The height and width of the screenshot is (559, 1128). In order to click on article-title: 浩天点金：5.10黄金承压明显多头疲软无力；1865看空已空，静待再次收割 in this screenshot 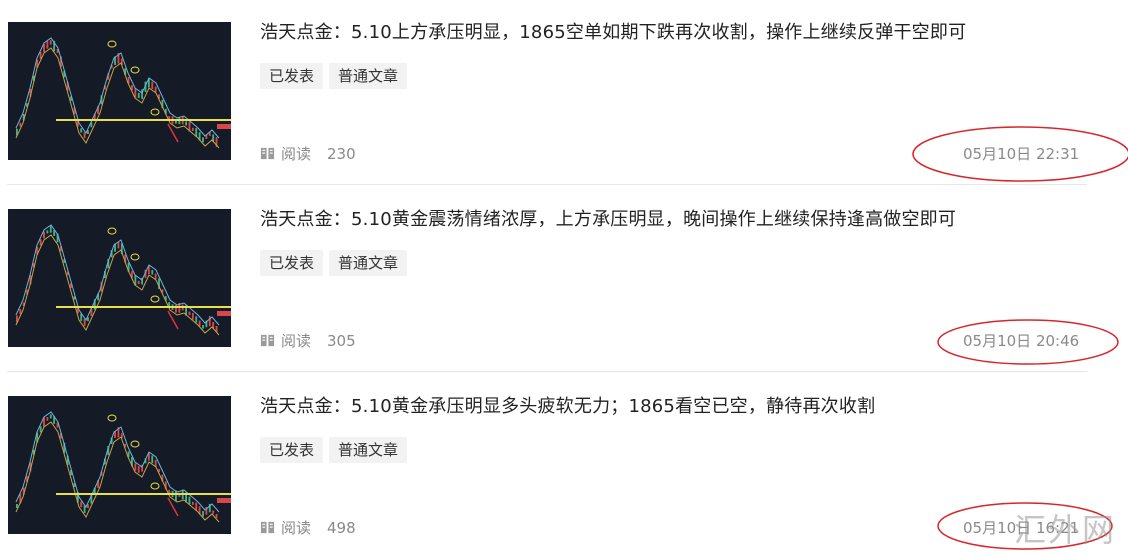, I will do `click(567, 405)`.